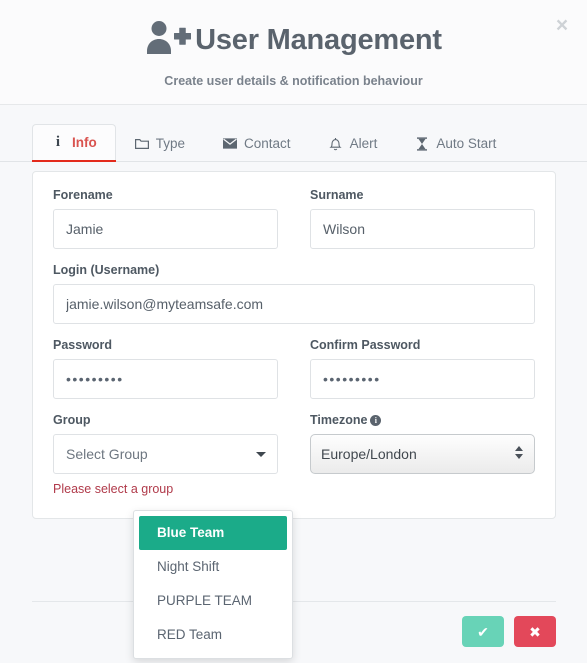  I want to click on surname-field: Surname, so click(422, 218).